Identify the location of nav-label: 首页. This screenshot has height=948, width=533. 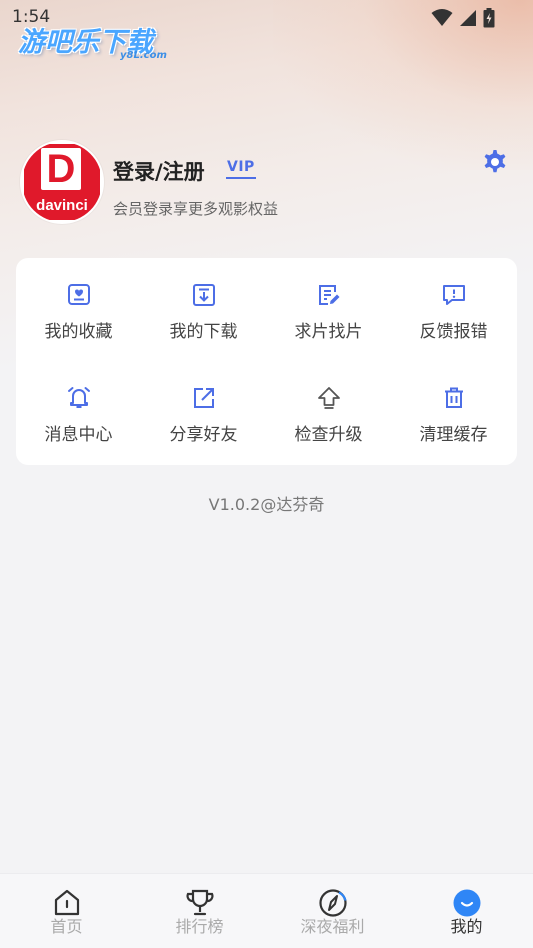
(66, 926).